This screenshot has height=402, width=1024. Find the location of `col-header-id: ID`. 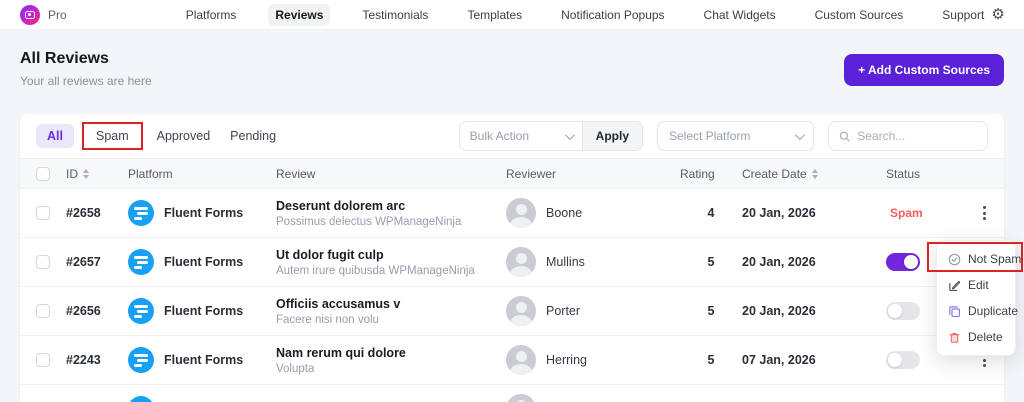

col-header-id: ID is located at coordinates (97, 174).